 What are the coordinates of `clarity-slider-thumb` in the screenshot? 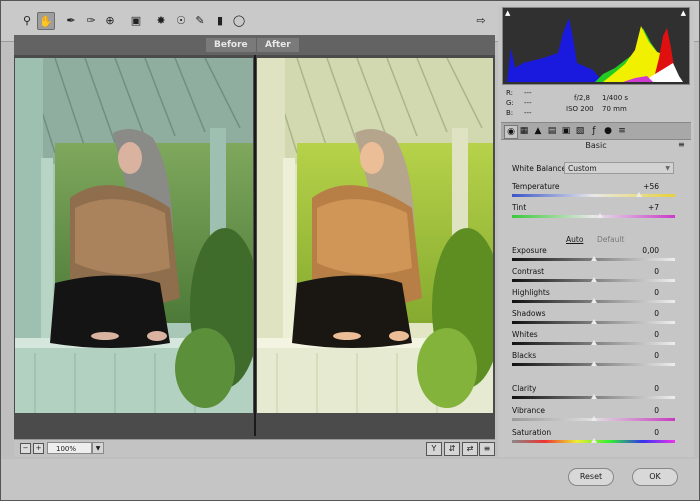 It's located at (593, 396).